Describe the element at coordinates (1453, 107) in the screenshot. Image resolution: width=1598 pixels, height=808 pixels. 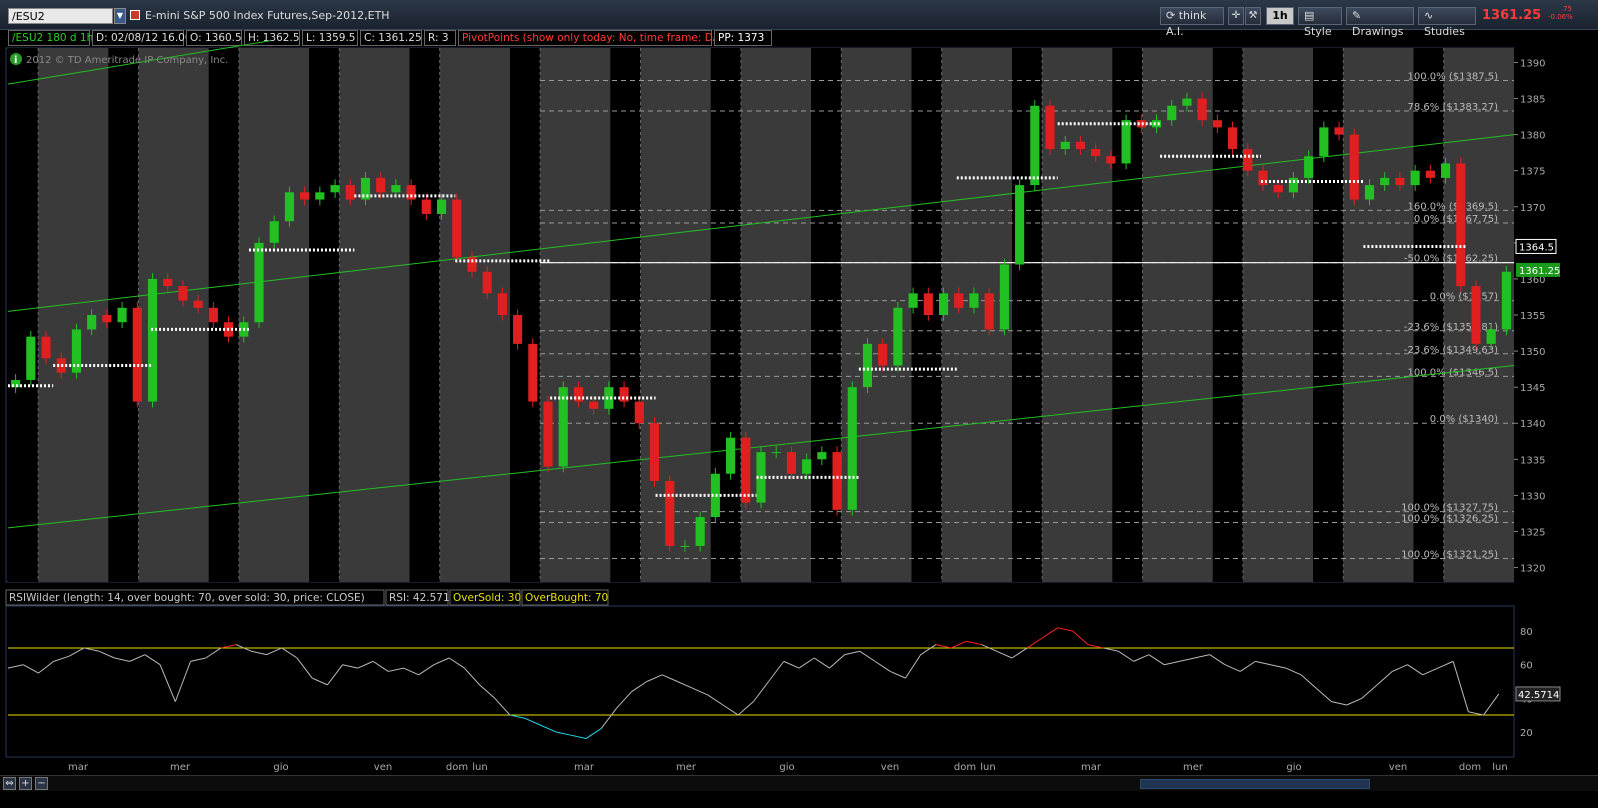
I see `fib-label: 78.6% ($1383.27)` at that location.